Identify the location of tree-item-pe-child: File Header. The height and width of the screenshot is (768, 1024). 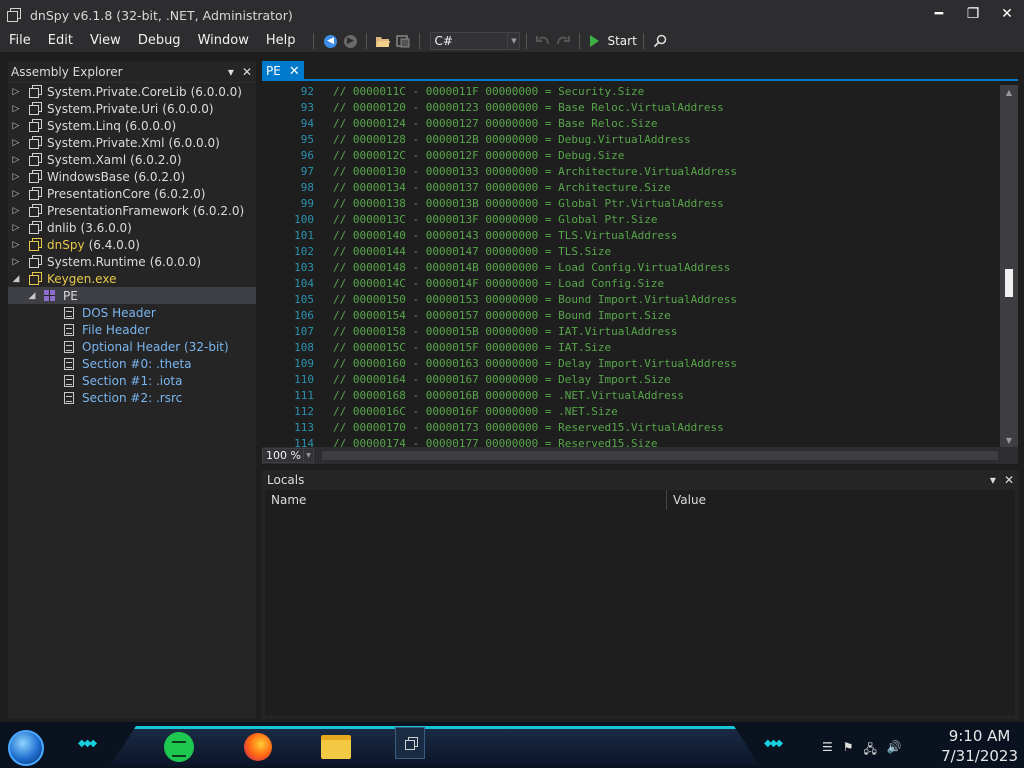
(132, 329).